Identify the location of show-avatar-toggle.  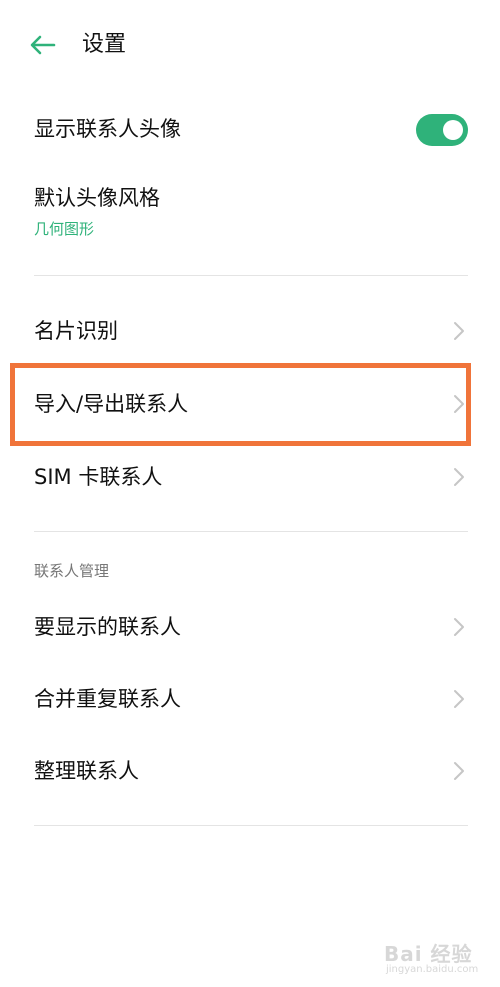
(442, 130).